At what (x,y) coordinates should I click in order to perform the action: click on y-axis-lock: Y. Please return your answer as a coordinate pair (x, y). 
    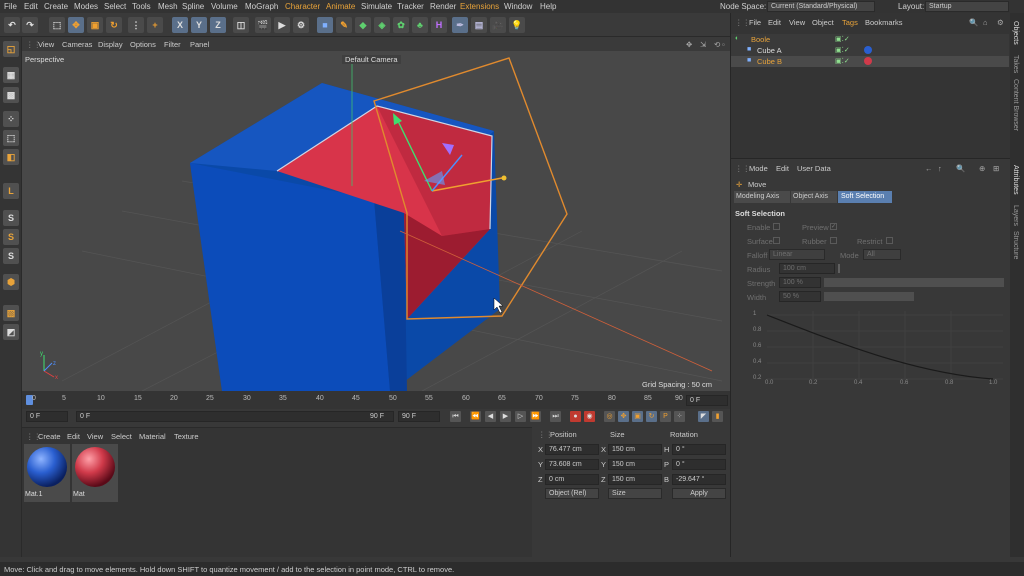
    Looking at the image, I should click on (199, 25).